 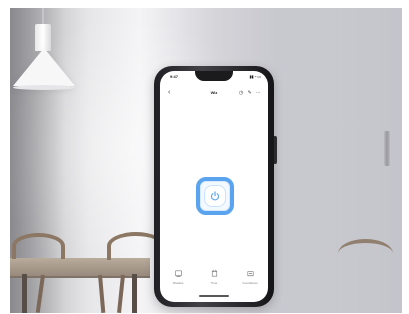 What do you see at coordinates (169, 93) in the screenshot?
I see `back-arrow-icon: ‹` at bounding box center [169, 93].